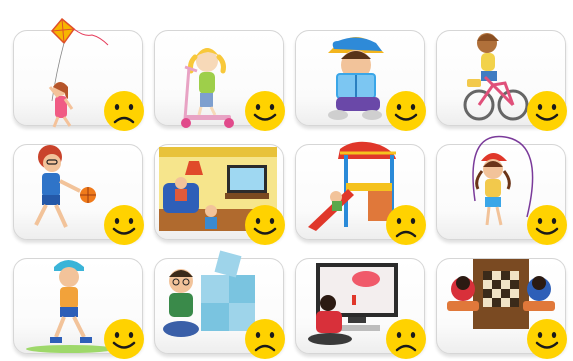 The width and height of the screenshot is (573, 361). I want to click on card-jumping-rope, so click(501, 190).